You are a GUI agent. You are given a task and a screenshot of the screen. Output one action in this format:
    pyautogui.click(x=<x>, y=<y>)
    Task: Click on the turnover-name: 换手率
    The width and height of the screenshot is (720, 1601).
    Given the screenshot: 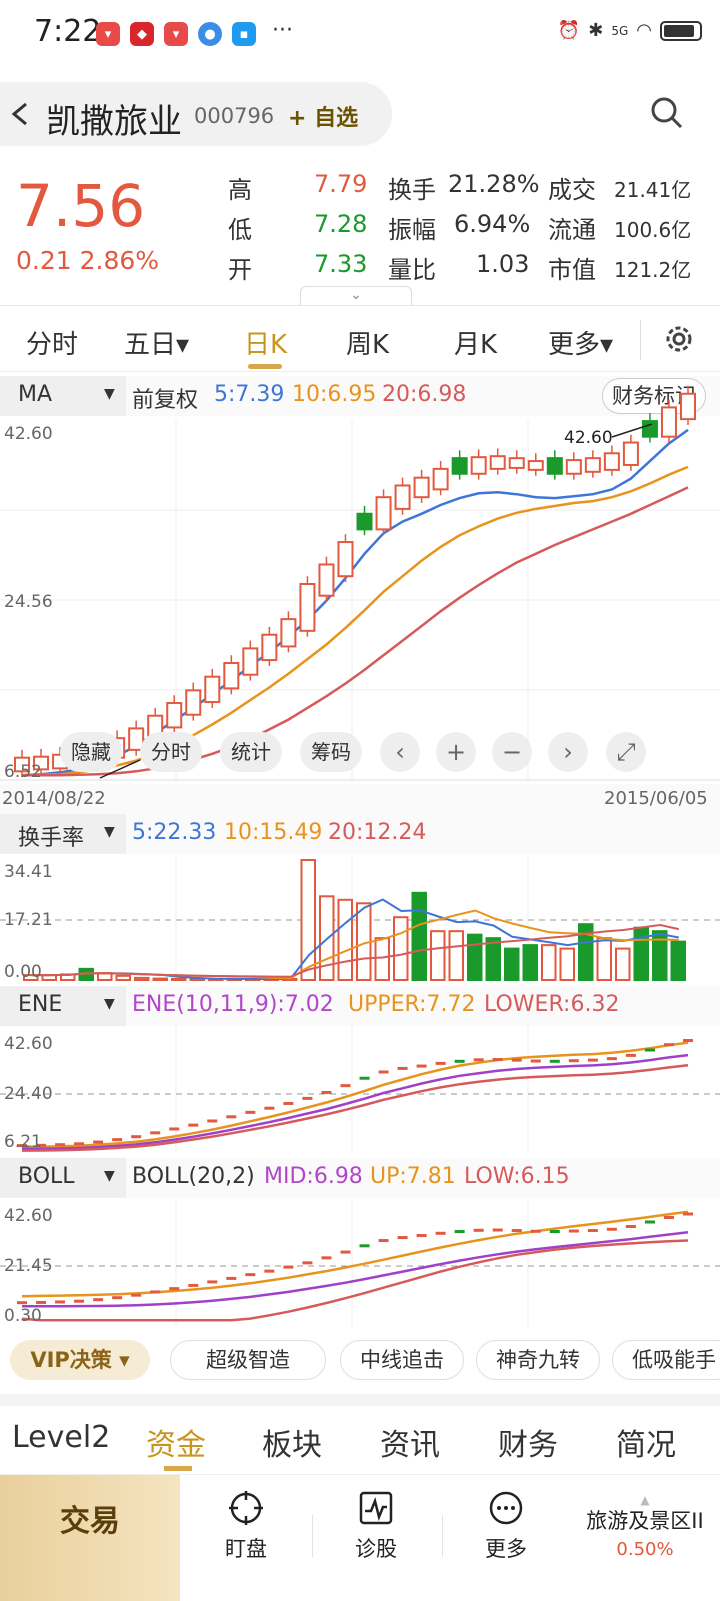 What is the action you would take?
    pyautogui.click(x=51, y=838)
    